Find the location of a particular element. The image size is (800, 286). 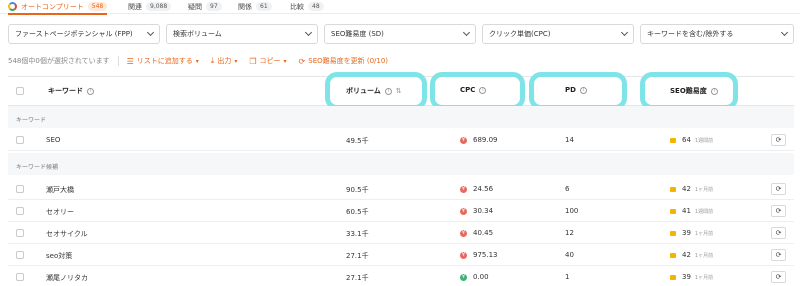

cpc-value: 24.56 is located at coordinates (483, 189).